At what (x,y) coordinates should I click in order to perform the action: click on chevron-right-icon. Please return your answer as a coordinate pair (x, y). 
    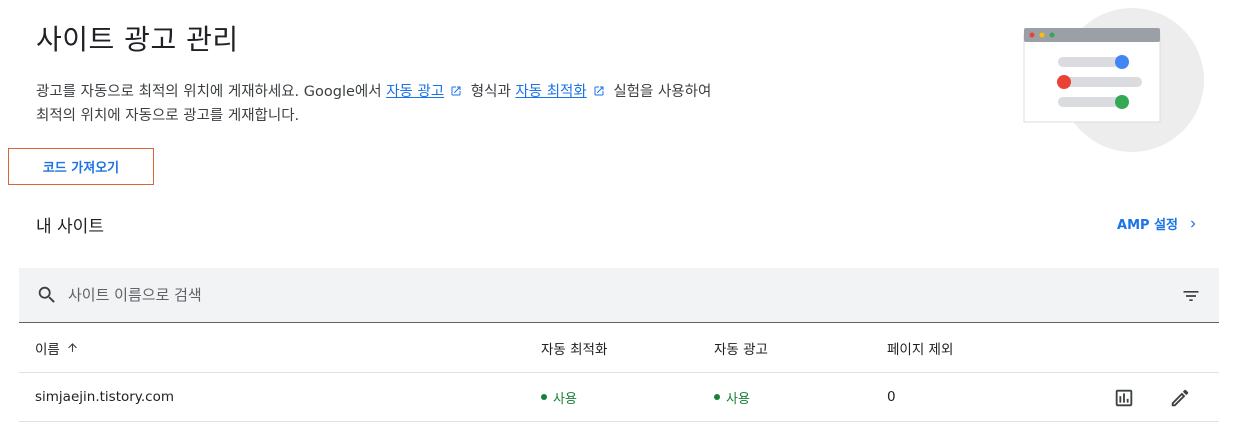
    Looking at the image, I should click on (1193, 223).